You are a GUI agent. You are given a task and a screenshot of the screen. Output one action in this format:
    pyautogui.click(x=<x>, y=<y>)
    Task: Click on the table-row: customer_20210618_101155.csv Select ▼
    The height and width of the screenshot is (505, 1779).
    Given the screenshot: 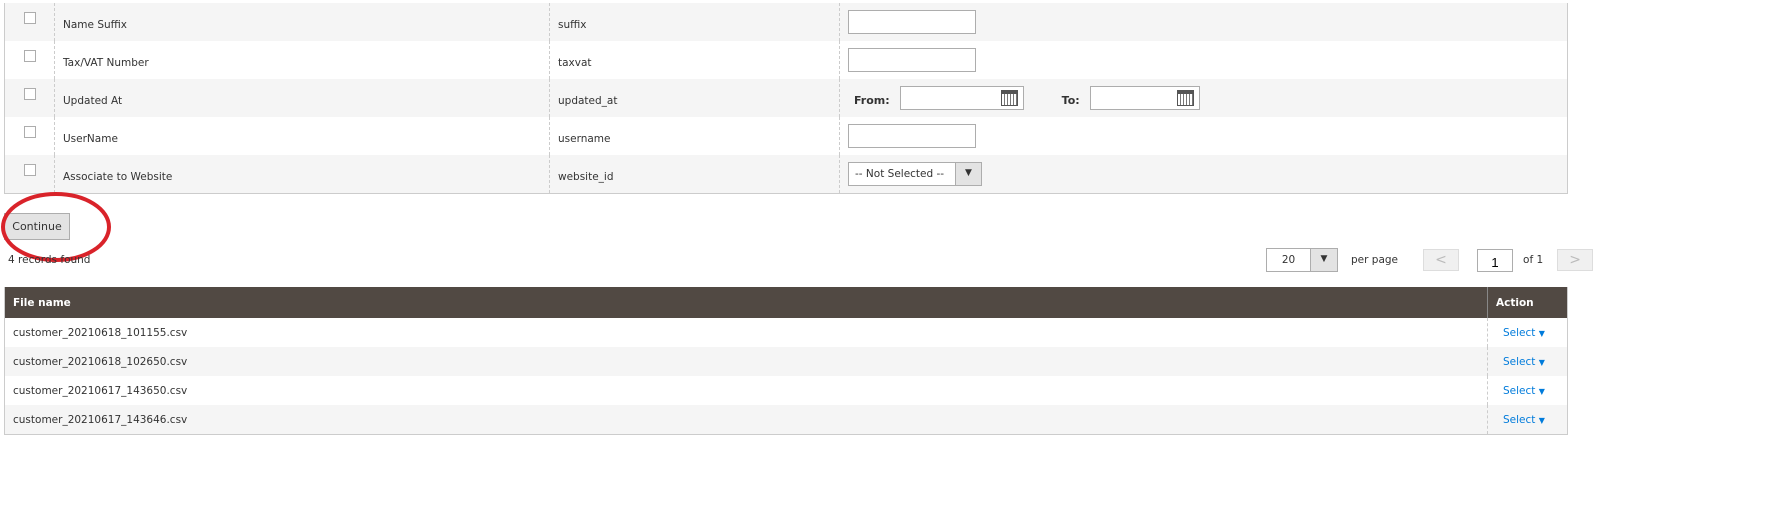 What is the action you would take?
    pyautogui.click(x=786, y=332)
    